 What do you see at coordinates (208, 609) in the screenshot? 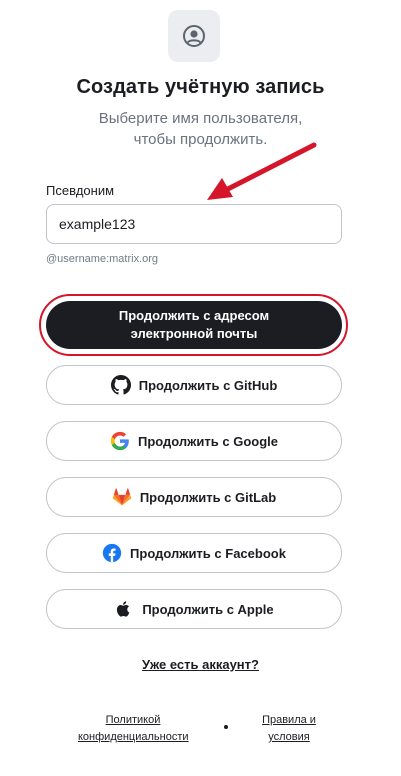
I see `apple-label: Продолжить с Apple` at bounding box center [208, 609].